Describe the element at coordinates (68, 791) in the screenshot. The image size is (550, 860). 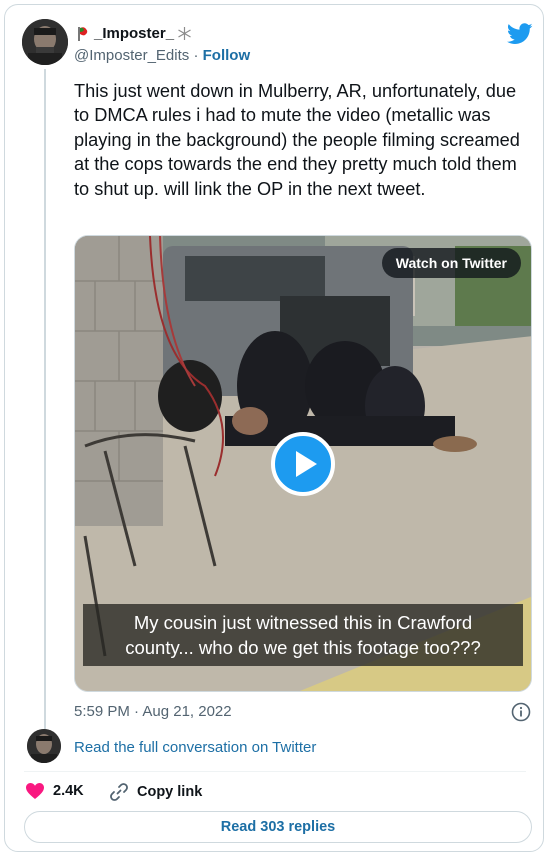
I see `like-count: 2.4K` at that location.